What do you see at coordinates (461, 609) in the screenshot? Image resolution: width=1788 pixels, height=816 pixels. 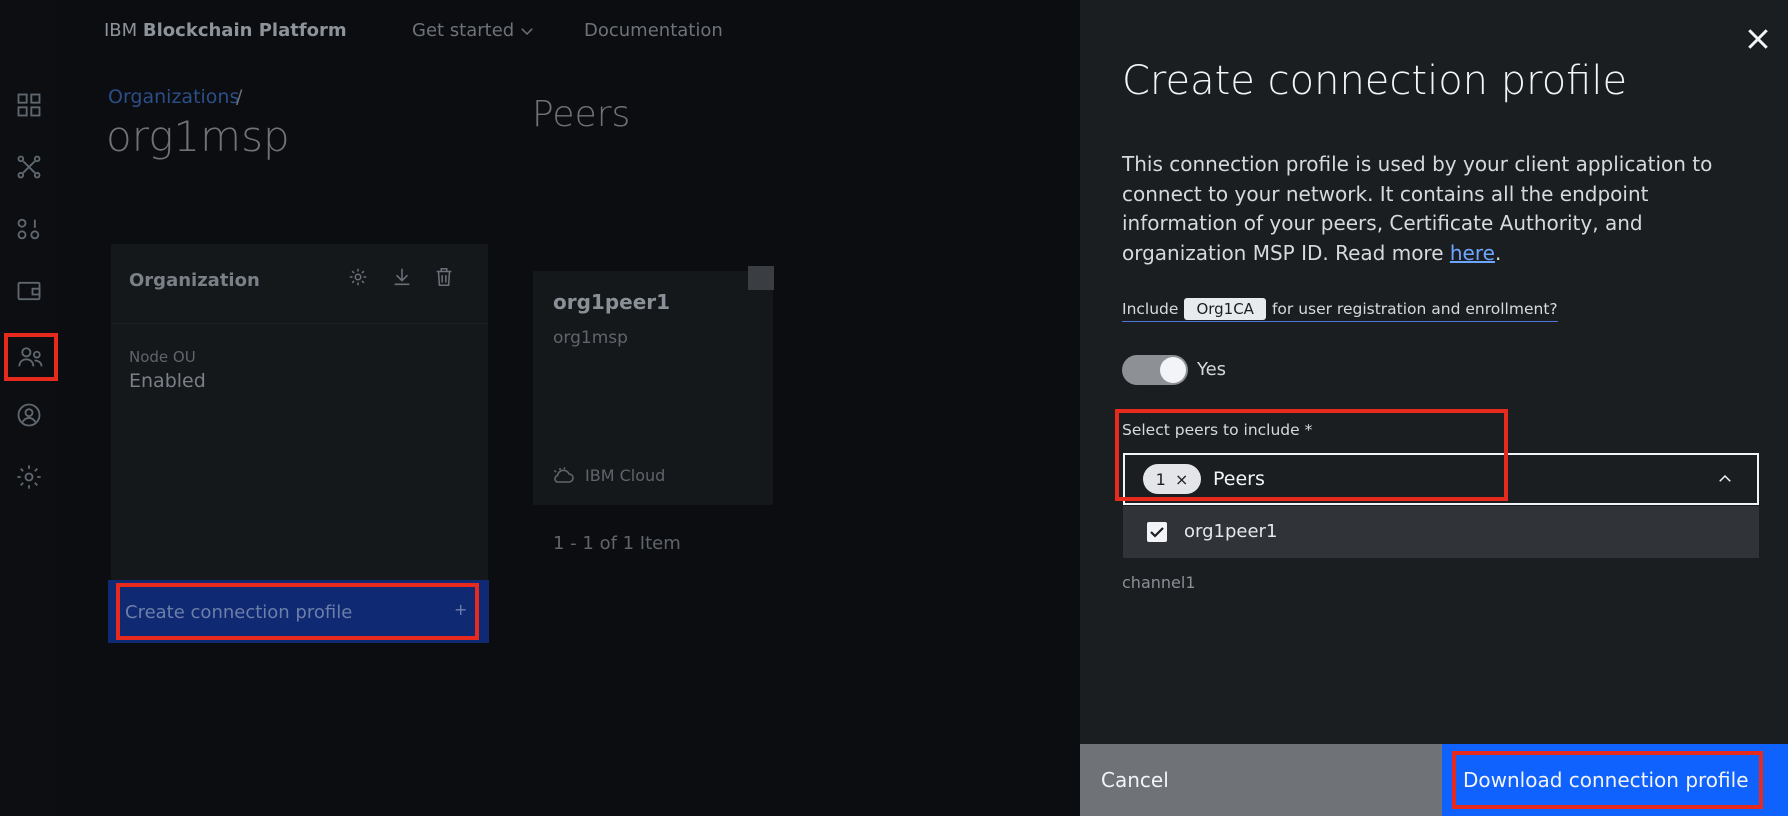 I see `plus-icon: +` at bounding box center [461, 609].